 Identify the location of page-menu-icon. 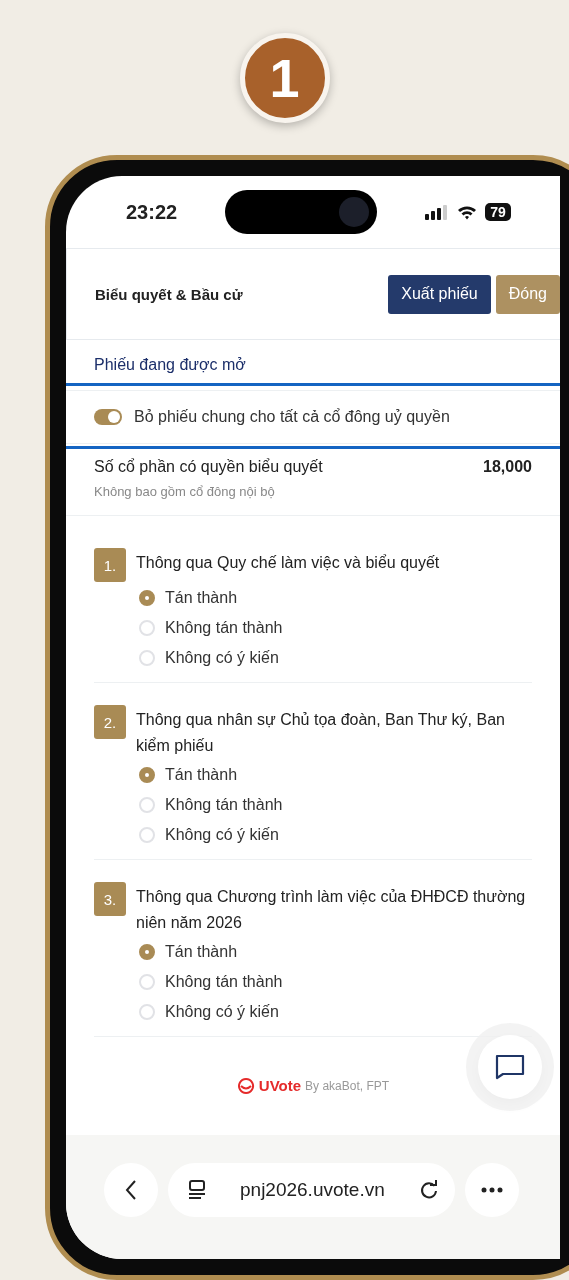
(197, 1190).